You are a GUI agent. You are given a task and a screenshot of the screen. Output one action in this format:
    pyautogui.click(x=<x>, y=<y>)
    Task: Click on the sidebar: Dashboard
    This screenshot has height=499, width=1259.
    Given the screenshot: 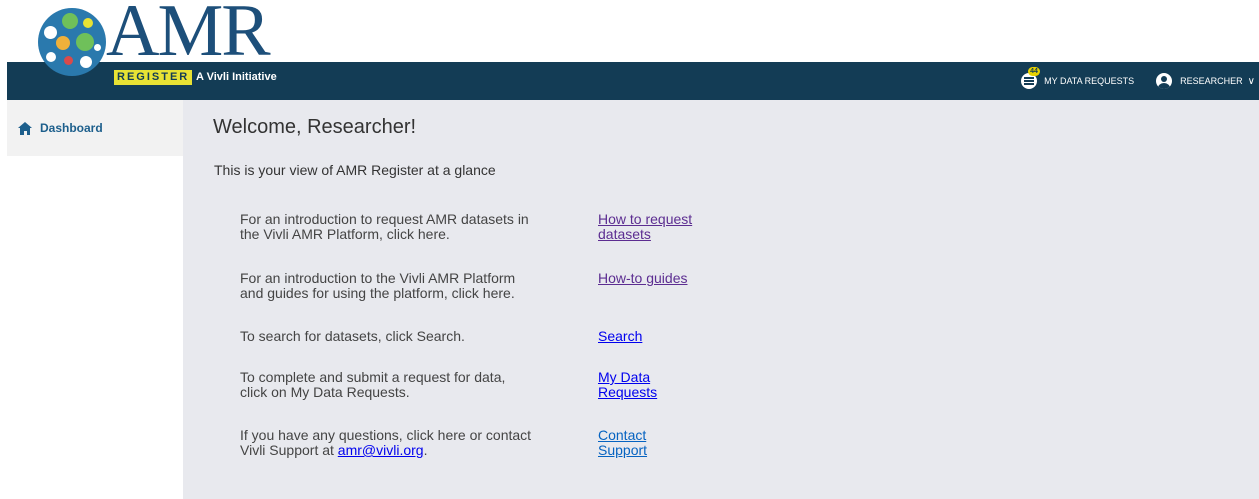 What is the action you would take?
    pyautogui.click(x=95, y=128)
    